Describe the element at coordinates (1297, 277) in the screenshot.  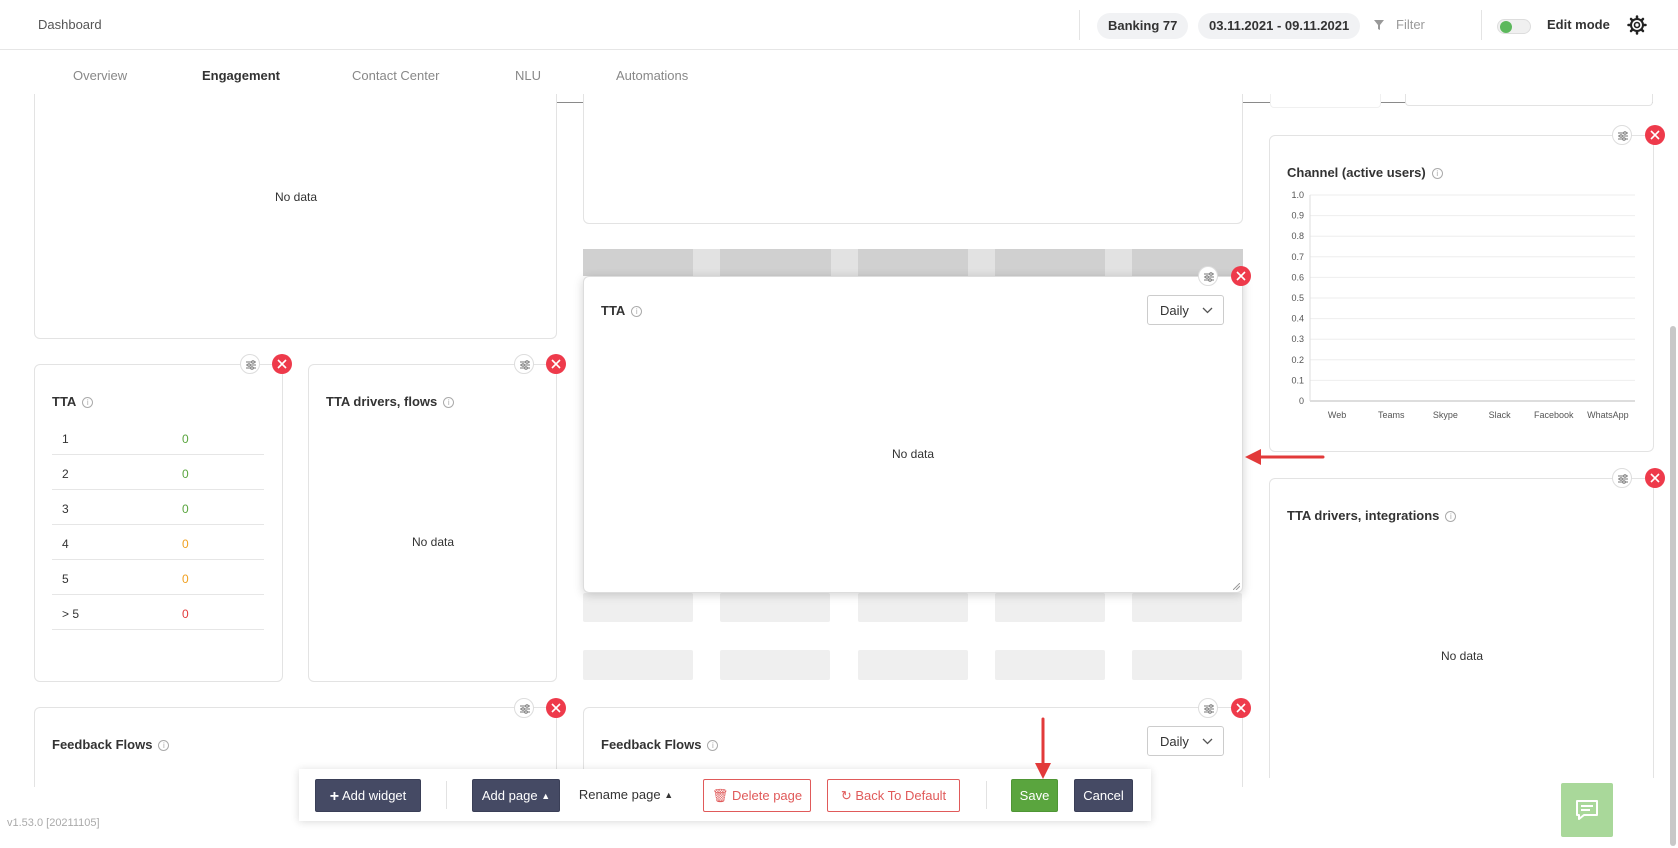
I see `y-tick-label: 0.6` at that location.